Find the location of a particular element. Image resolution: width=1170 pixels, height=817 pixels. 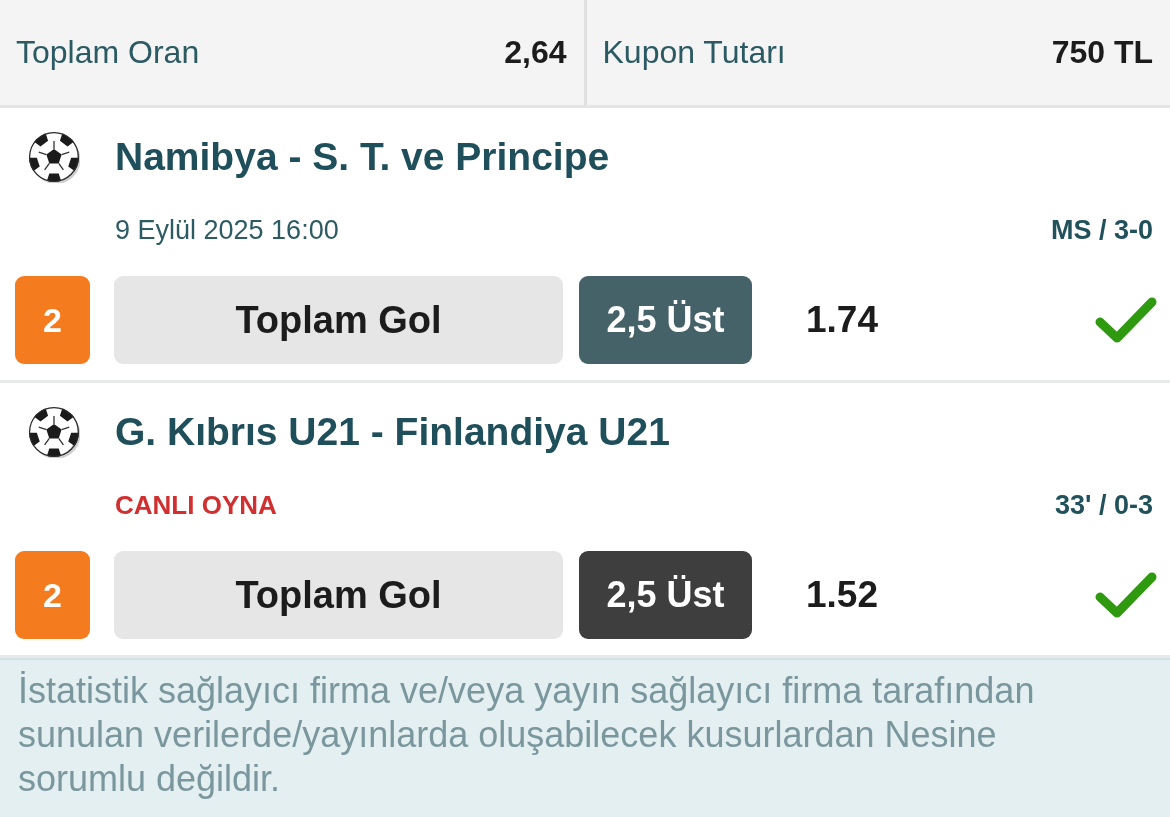

live-bet-link: CANLI OYNA is located at coordinates (196, 505).